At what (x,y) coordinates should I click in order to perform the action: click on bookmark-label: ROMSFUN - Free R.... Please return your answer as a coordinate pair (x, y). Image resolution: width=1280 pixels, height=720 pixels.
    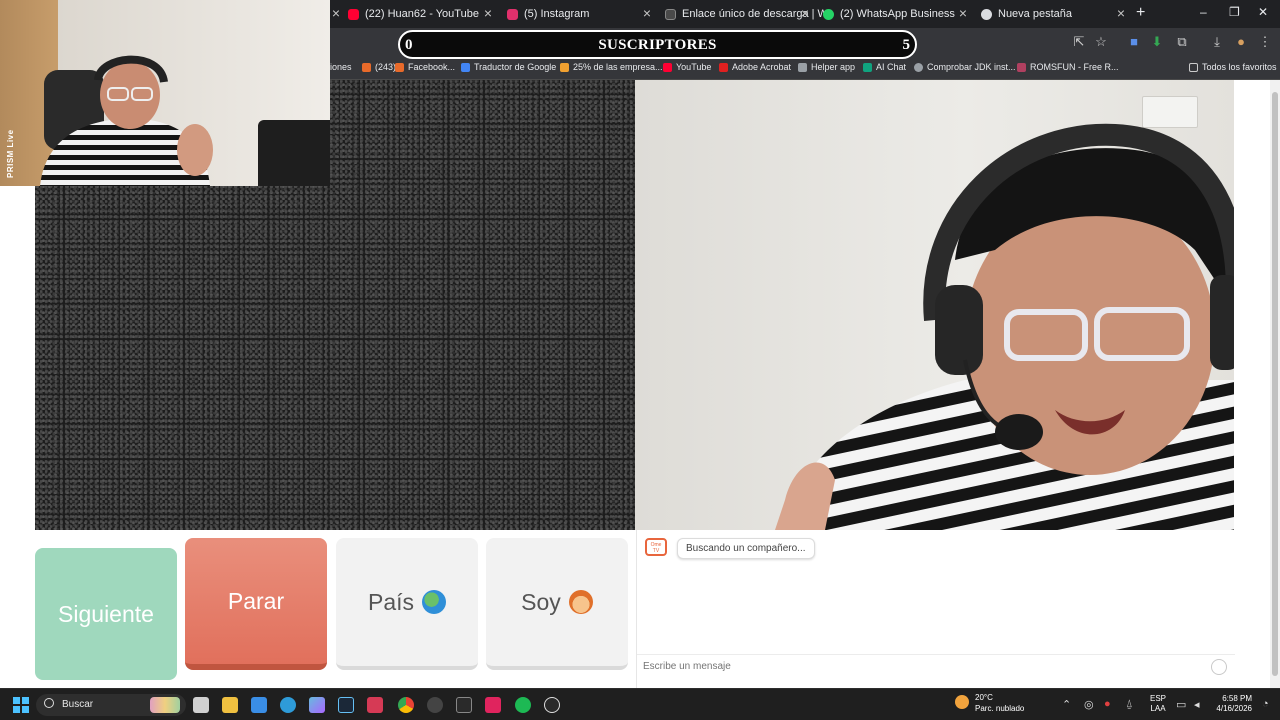
    Looking at the image, I should click on (1074, 67).